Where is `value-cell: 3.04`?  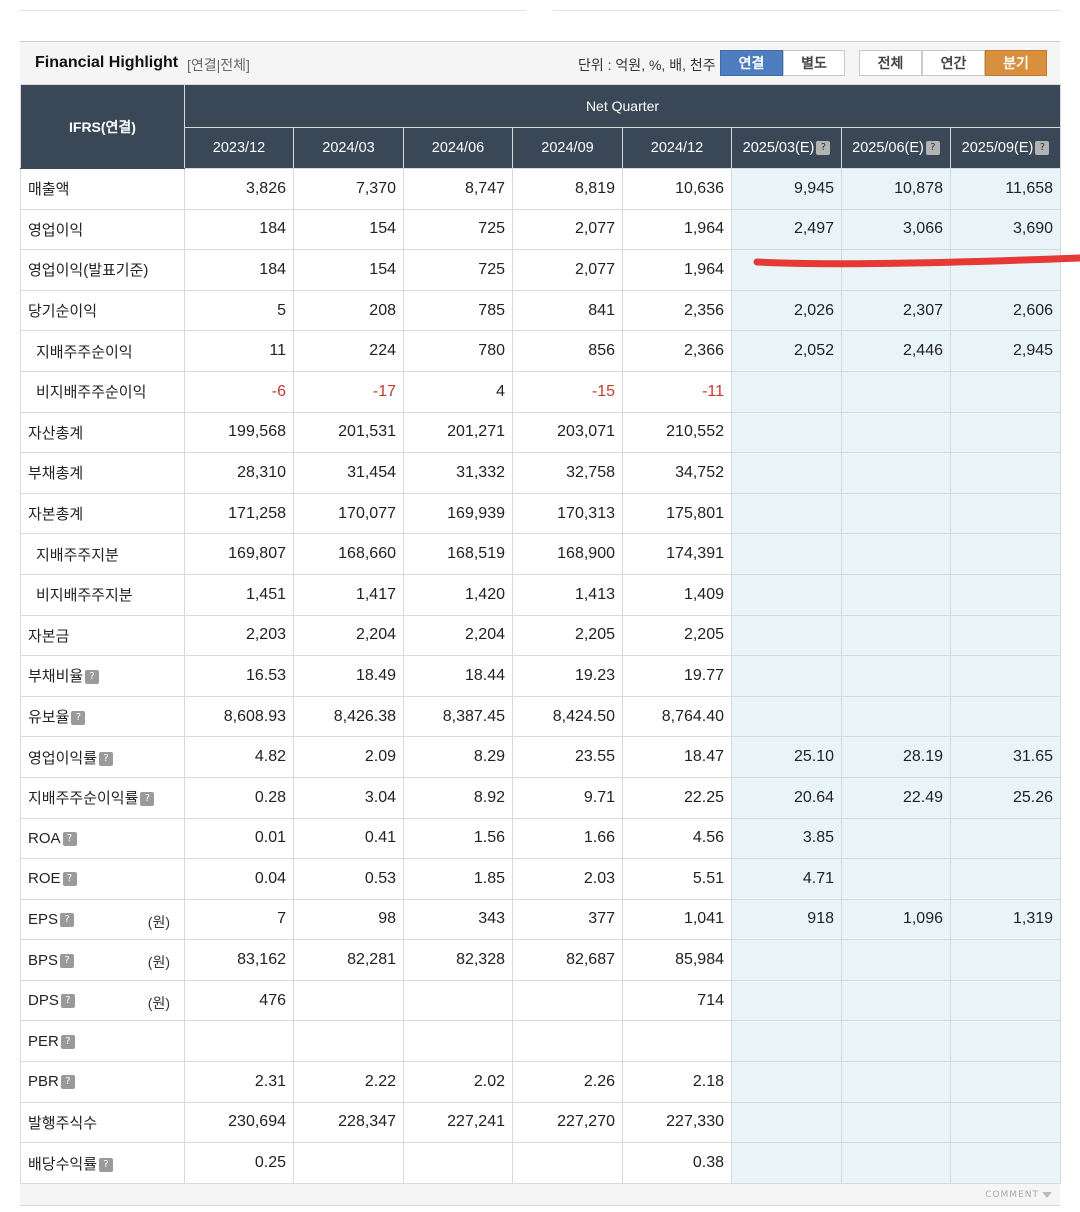
value-cell: 3.04 is located at coordinates (348, 797).